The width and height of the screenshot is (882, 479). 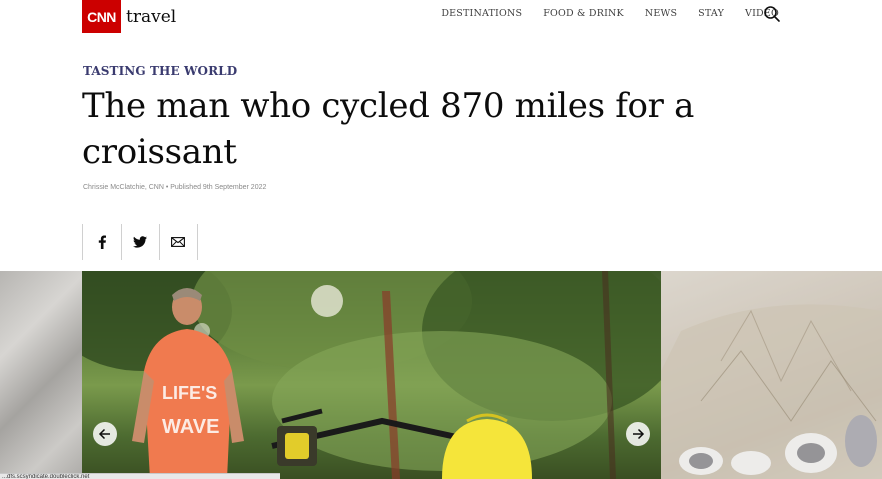 I want to click on cnn-travel-logo: CNN travel, so click(x=129, y=16).